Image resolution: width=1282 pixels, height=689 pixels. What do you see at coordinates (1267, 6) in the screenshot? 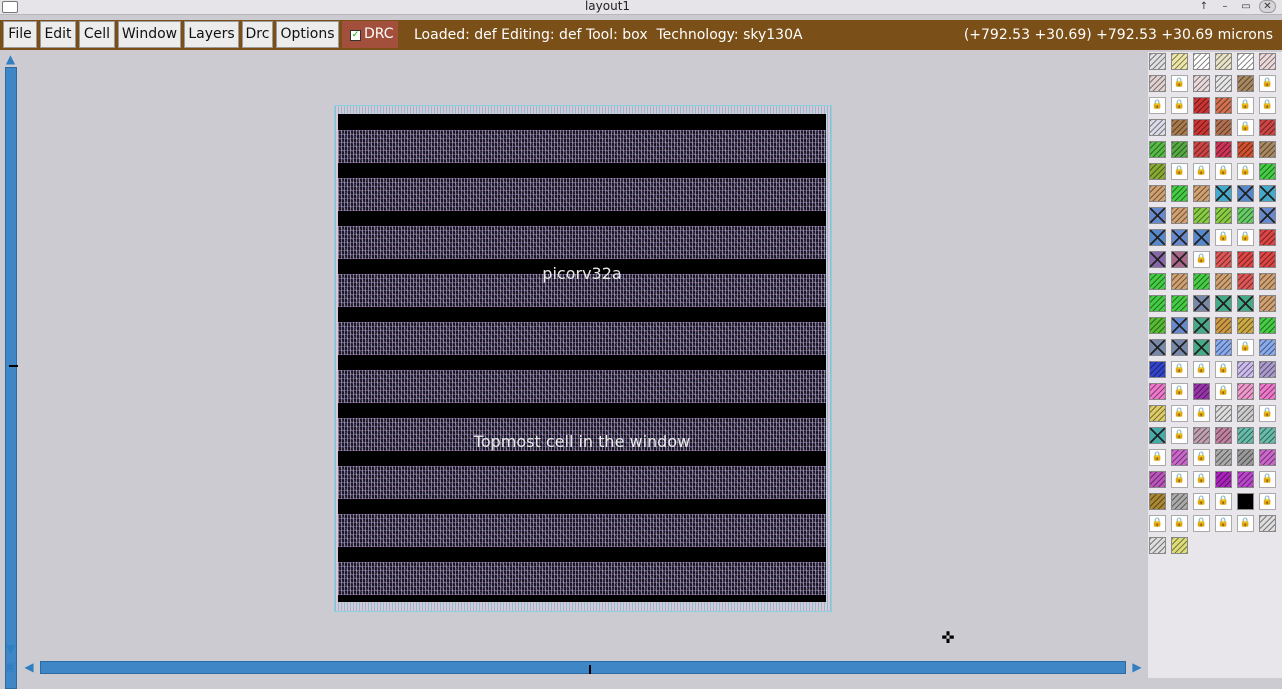
I see `close-icon: ✕` at bounding box center [1267, 6].